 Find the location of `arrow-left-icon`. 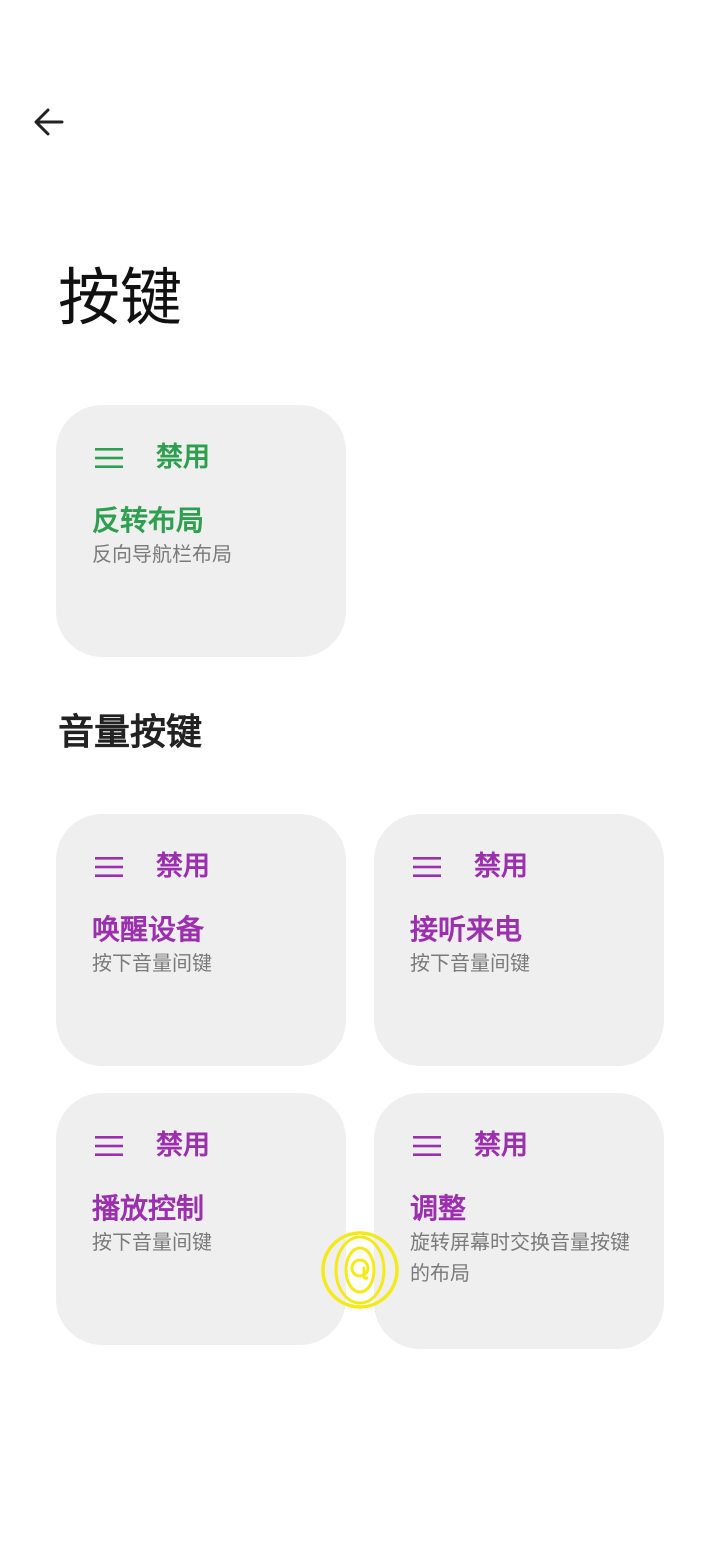

arrow-left-icon is located at coordinates (49, 122).